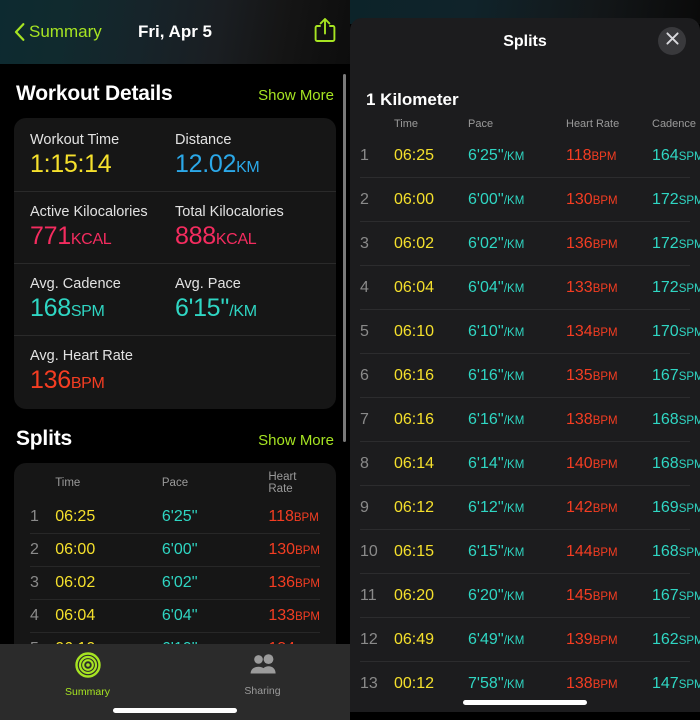  Describe the element at coordinates (517, 243) in the screenshot. I see `row-pace: 6'02''/KM` at that location.